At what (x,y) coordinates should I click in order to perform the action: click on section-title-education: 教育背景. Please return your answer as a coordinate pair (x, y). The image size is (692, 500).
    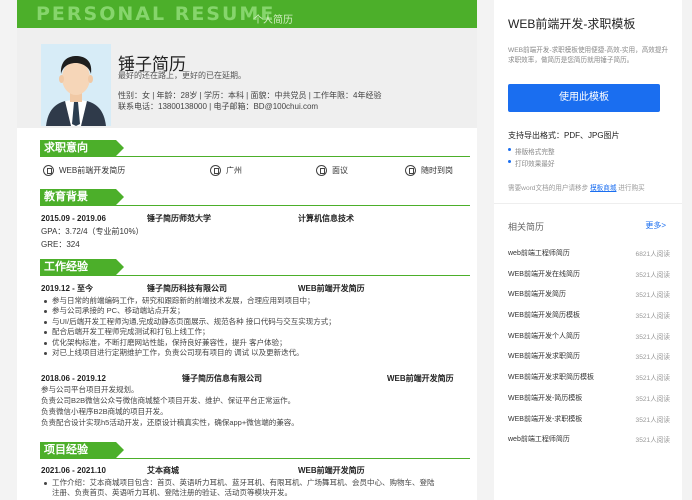
    Looking at the image, I should click on (82, 197).